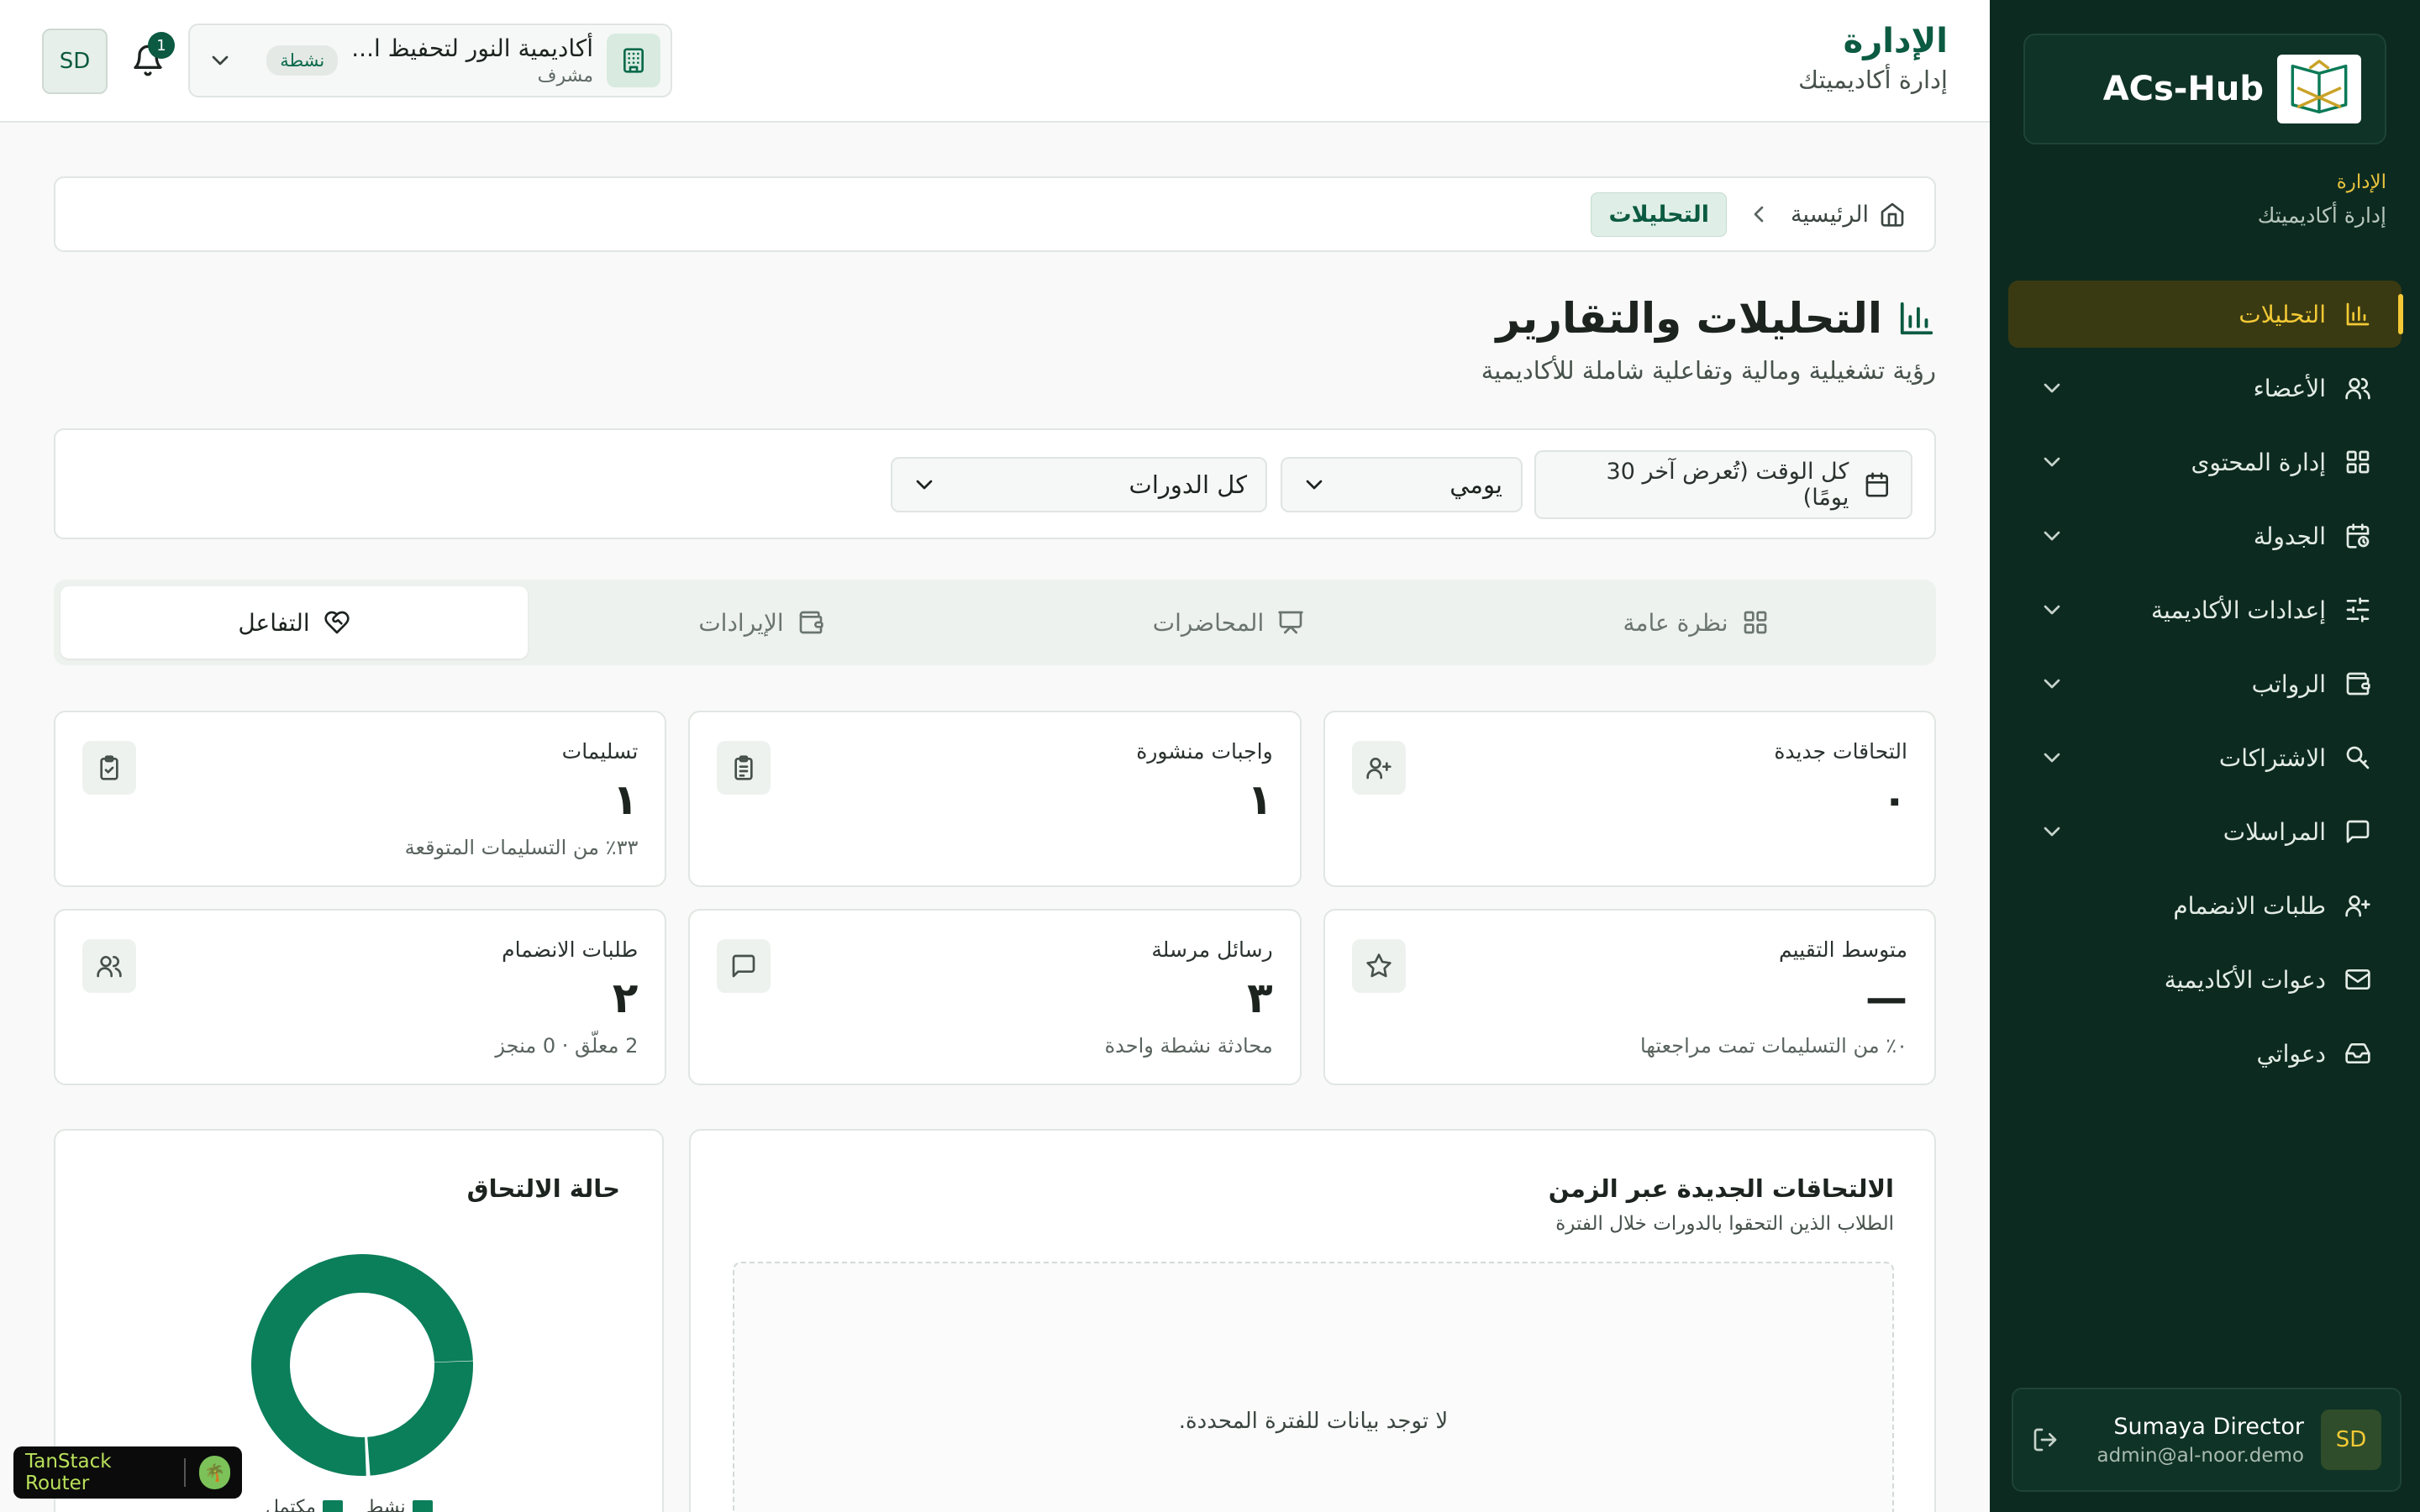  Describe the element at coordinates (1260, 799) in the screenshot. I see `stat-value: ١` at that location.